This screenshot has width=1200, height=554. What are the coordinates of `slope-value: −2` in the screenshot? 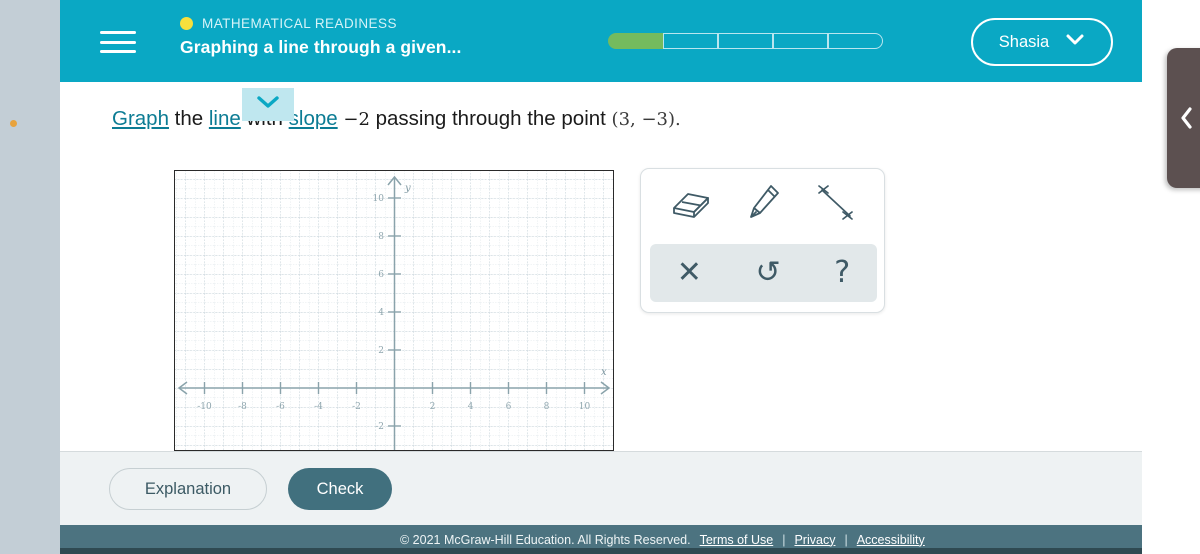 It's located at (356, 119).